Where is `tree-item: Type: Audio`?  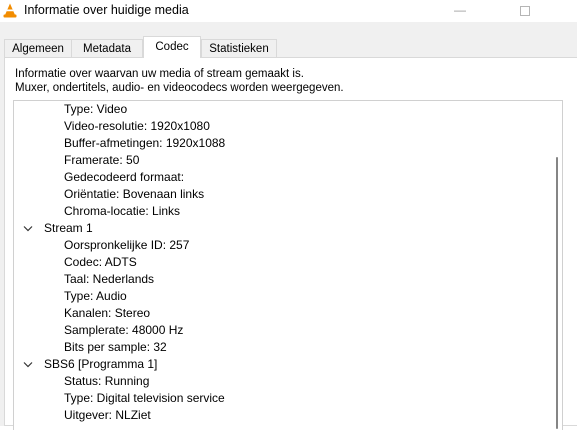
tree-item: Type: Audio is located at coordinates (95, 296).